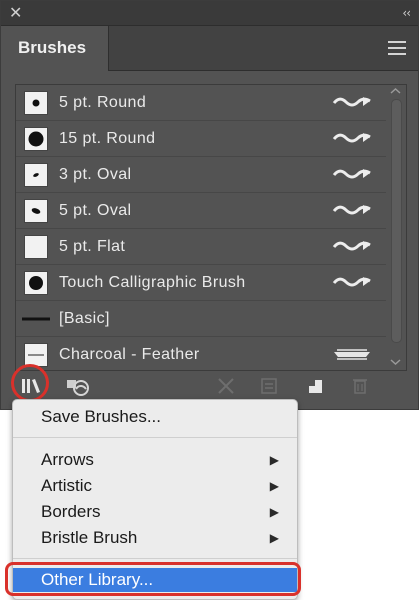 This screenshot has width=419, height=600. I want to click on panel-titlebar: ✕ ‹‹, so click(209, 13).